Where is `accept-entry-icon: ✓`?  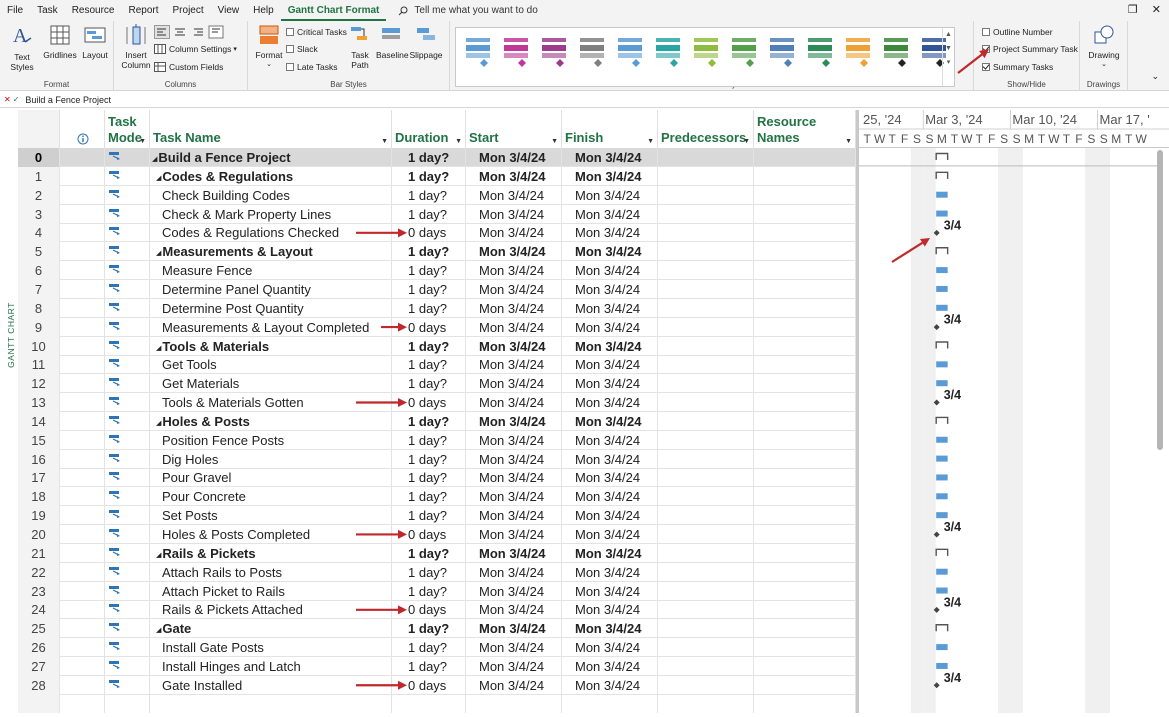 accept-entry-icon: ✓ is located at coordinates (16, 99).